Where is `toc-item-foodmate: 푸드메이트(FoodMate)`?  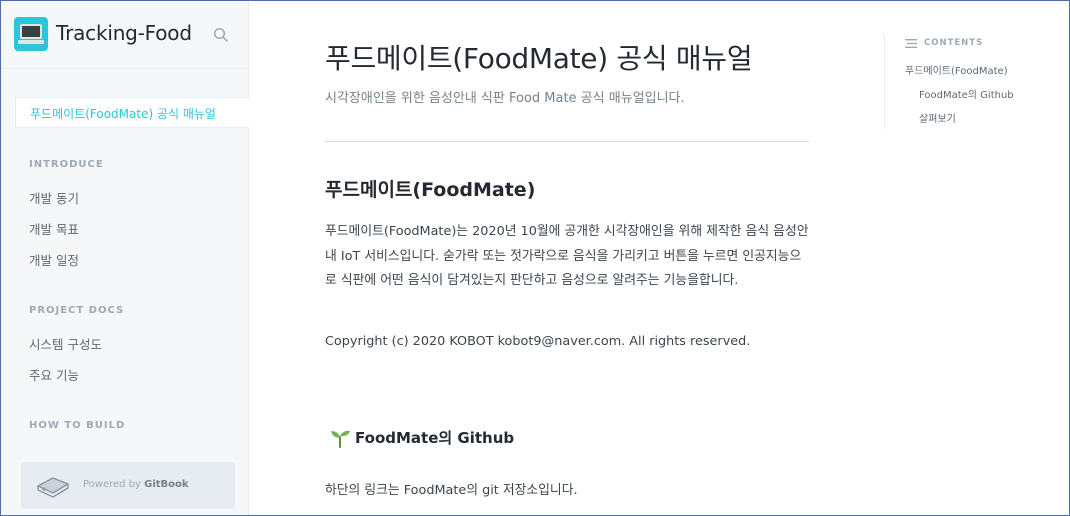
toc-item-foodmate: 푸드메이트(FoodMate) is located at coordinates (956, 69).